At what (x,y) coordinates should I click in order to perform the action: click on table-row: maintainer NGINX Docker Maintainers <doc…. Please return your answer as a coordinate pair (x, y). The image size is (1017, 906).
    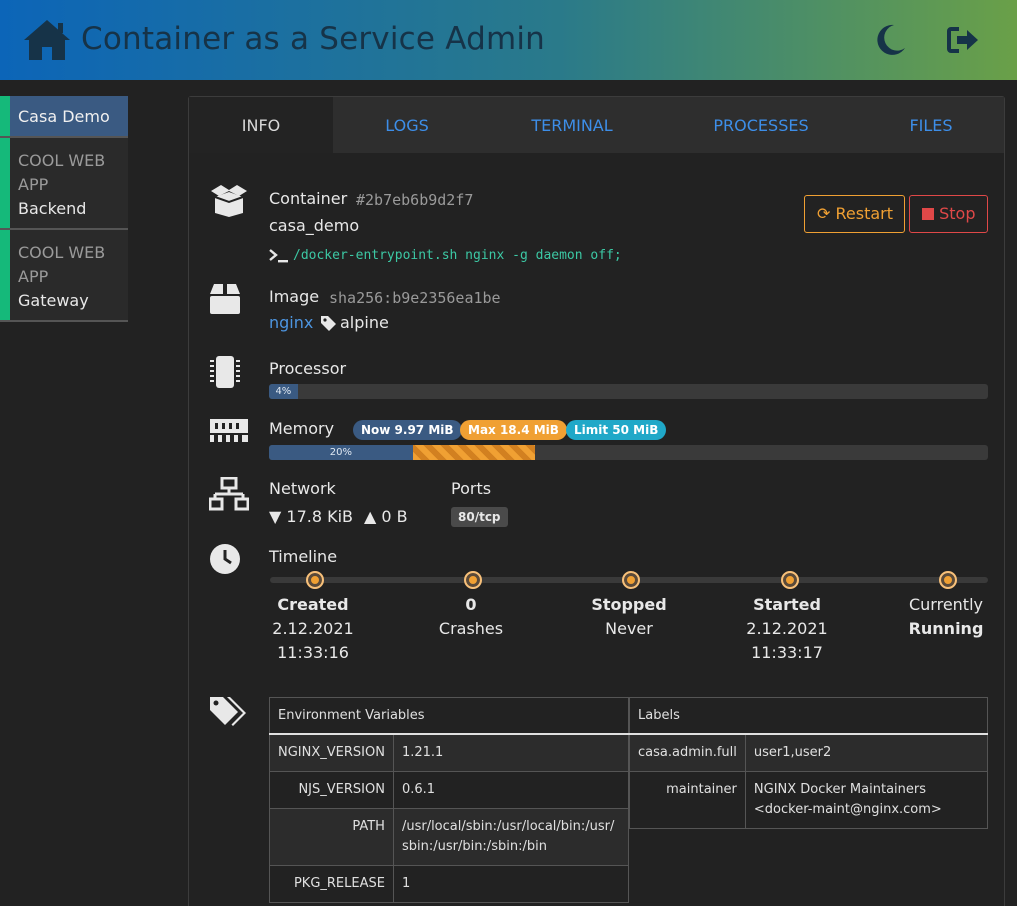
    Looking at the image, I should click on (809, 799).